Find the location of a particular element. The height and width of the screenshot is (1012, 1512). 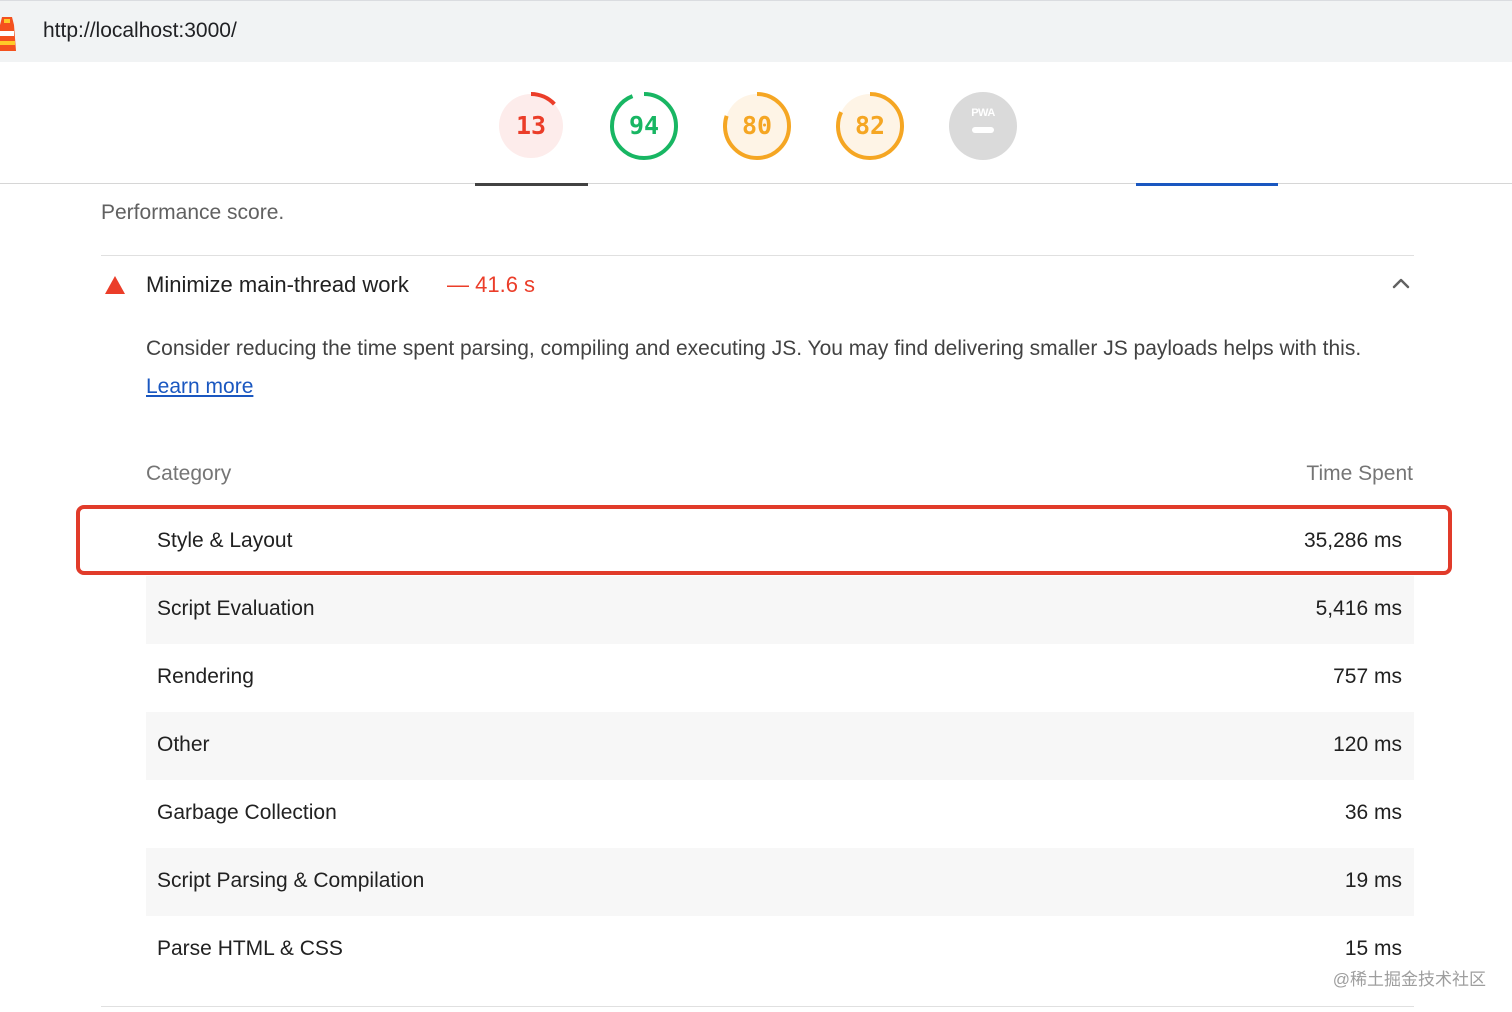

score-gauges: 13 94 80 82 PWA is located at coordinates (756, 123).